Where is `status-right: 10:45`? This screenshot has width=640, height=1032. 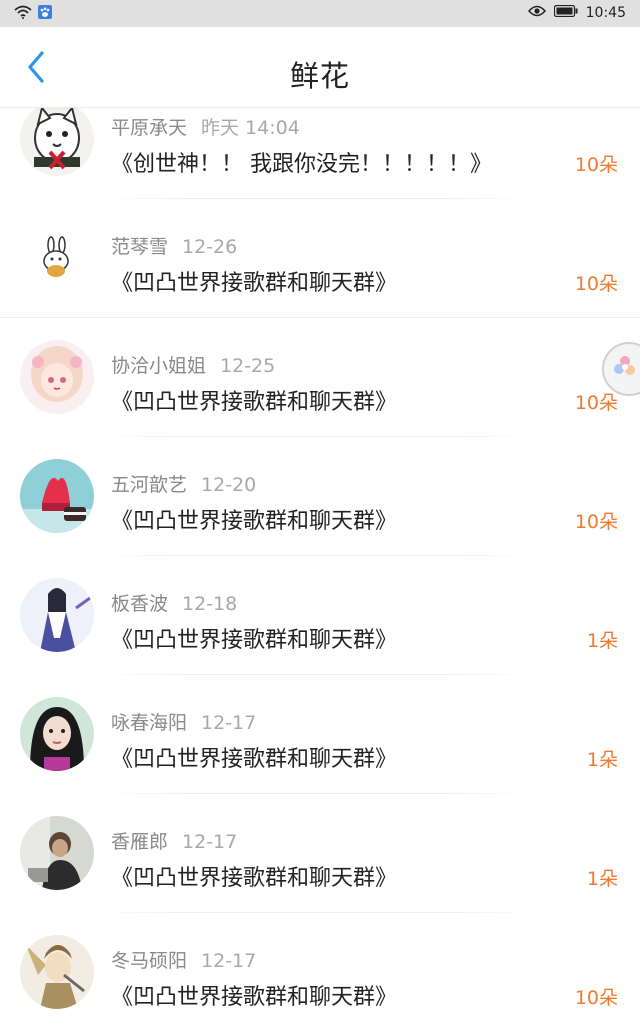
status-right: 10:45 is located at coordinates (576, 12).